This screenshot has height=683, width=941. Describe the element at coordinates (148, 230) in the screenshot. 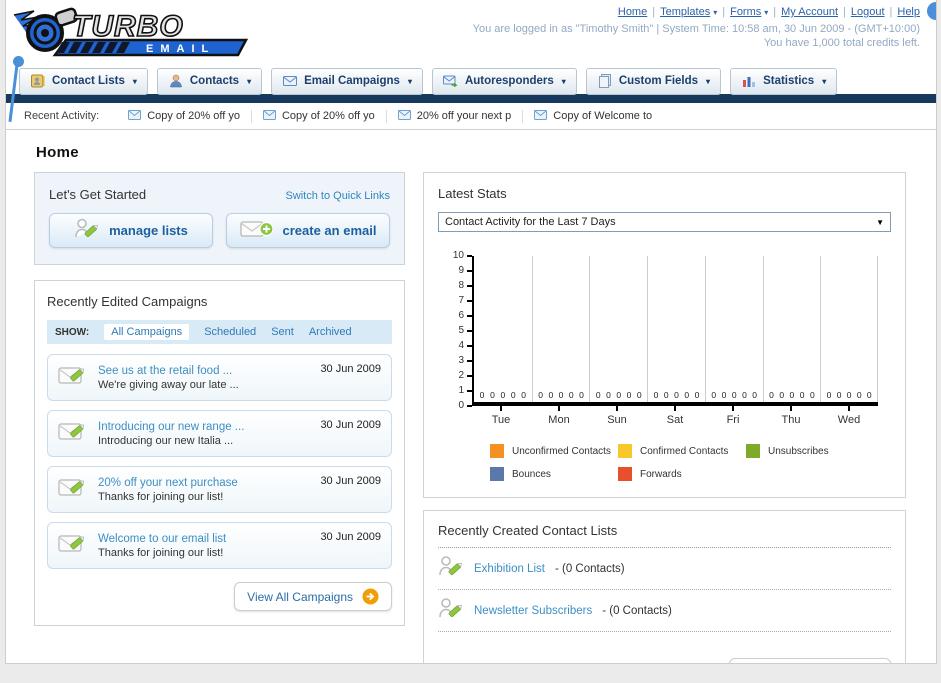

I see `manage-lists-label: manage lists` at that location.